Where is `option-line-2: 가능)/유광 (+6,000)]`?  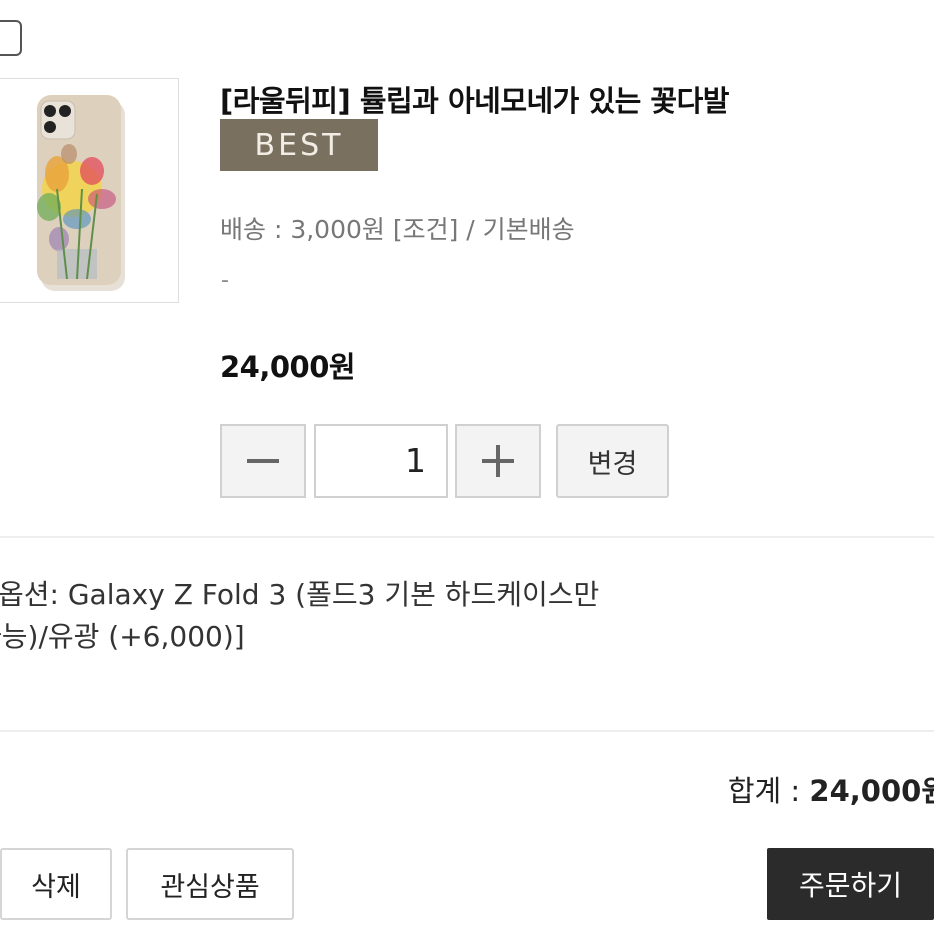
option-line-2: 가능)/유광 (+6,000)] is located at coordinates (122, 636).